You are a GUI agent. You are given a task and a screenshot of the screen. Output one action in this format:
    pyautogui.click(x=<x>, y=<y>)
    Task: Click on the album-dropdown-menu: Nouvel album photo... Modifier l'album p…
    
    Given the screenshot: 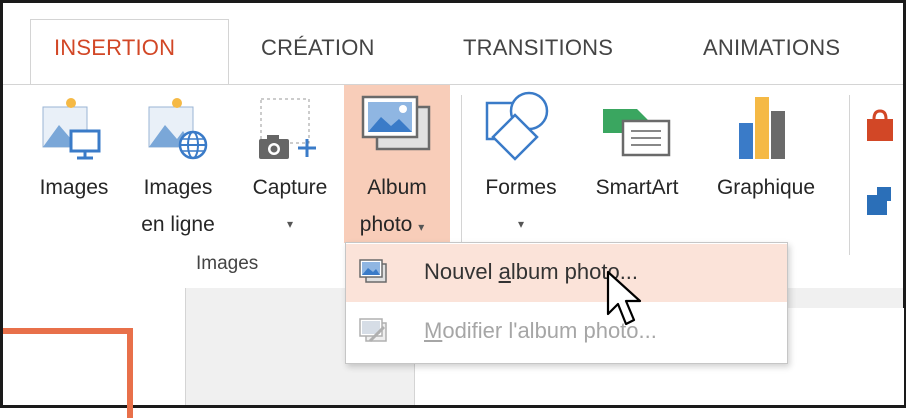 What is the action you would take?
    pyautogui.click(x=566, y=303)
    